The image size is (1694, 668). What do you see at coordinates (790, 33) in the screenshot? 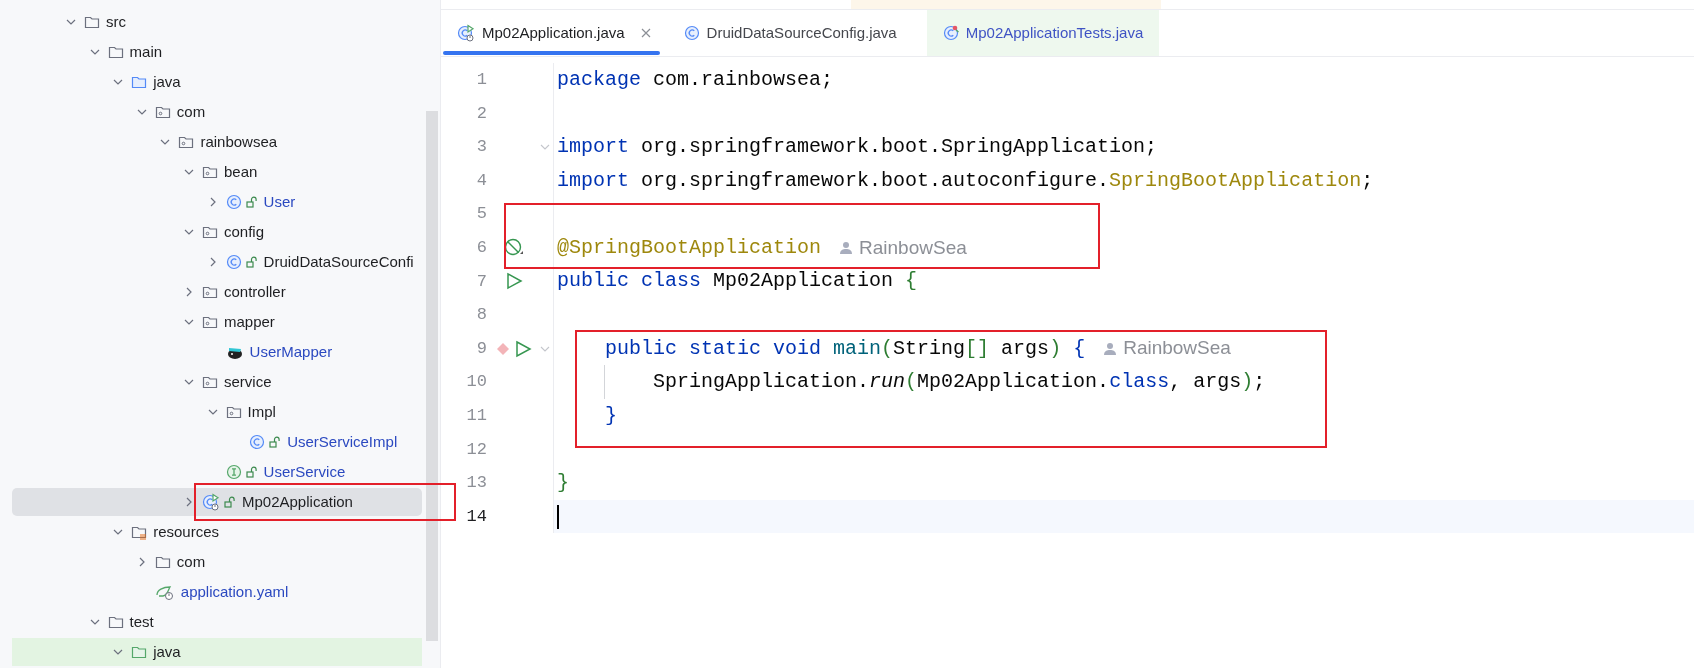
I see `editor-tab: DruidDataSourceConfig.java` at bounding box center [790, 33].